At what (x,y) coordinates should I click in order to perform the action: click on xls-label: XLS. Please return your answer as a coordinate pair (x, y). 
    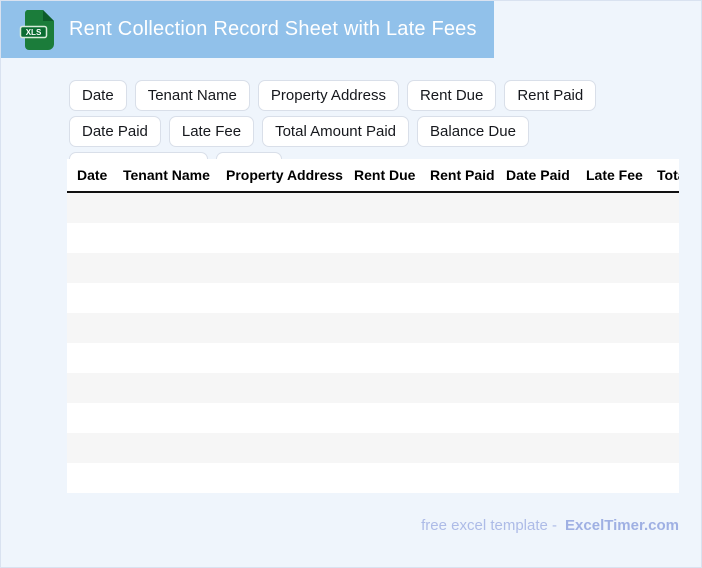
    Looking at the image, I should click on (34, 32).